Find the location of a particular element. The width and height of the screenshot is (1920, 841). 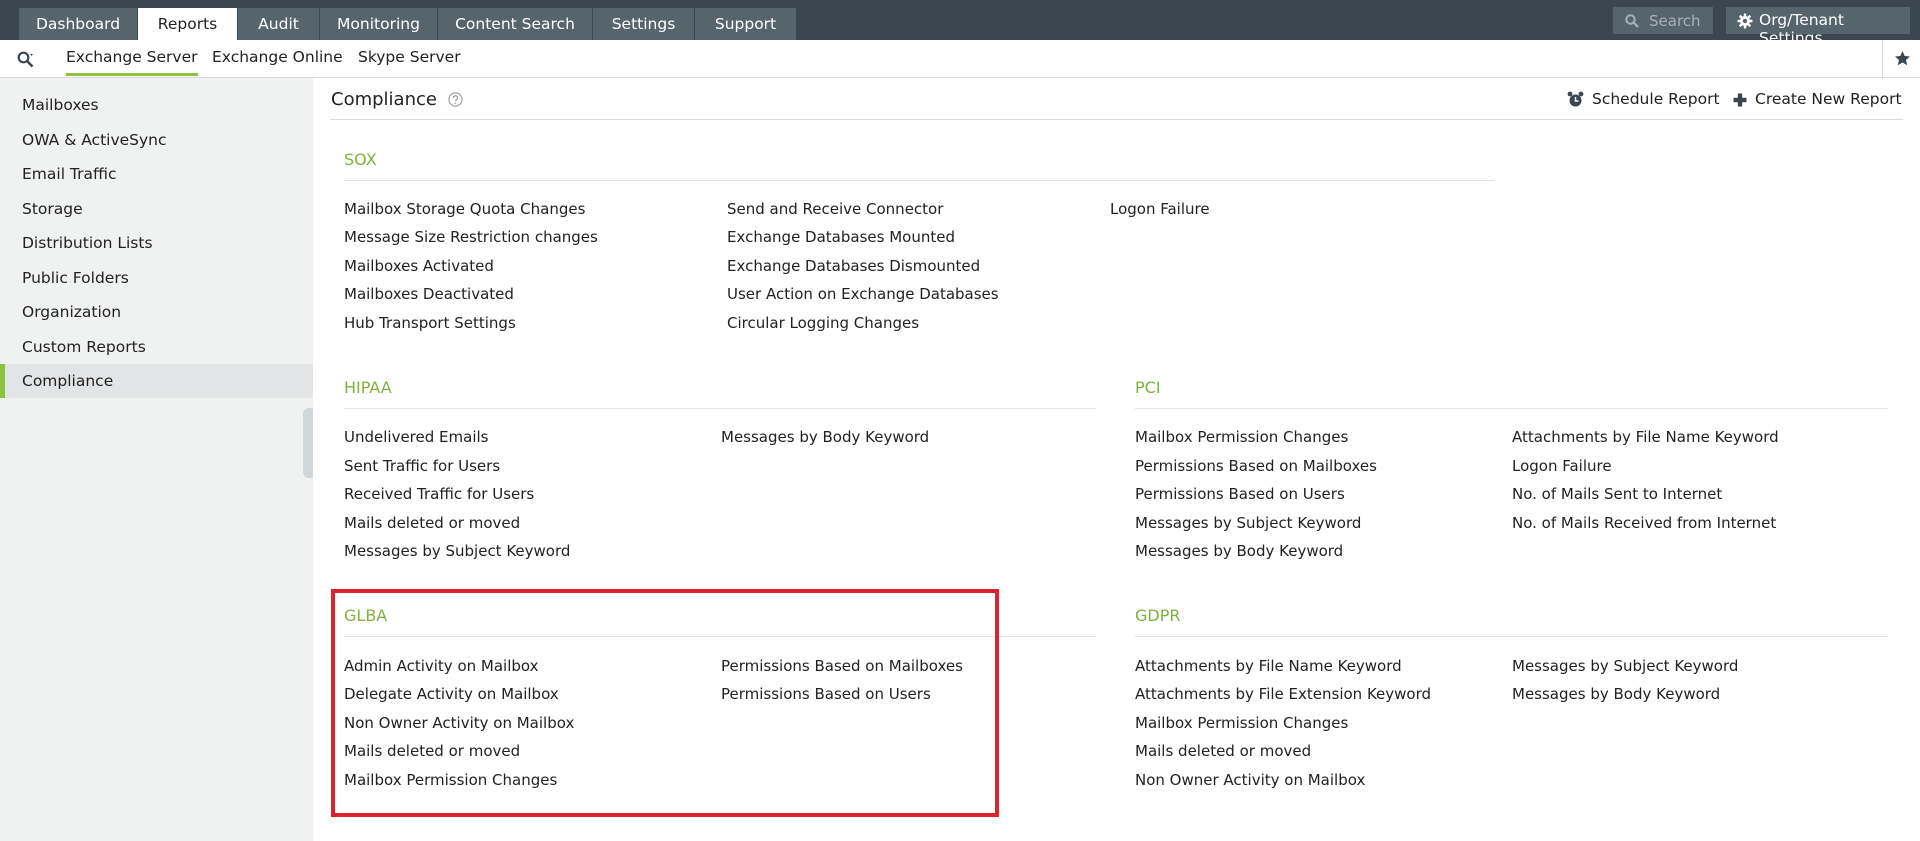

report-link: Send and Receive Connector is located at coordinates (835, 209).